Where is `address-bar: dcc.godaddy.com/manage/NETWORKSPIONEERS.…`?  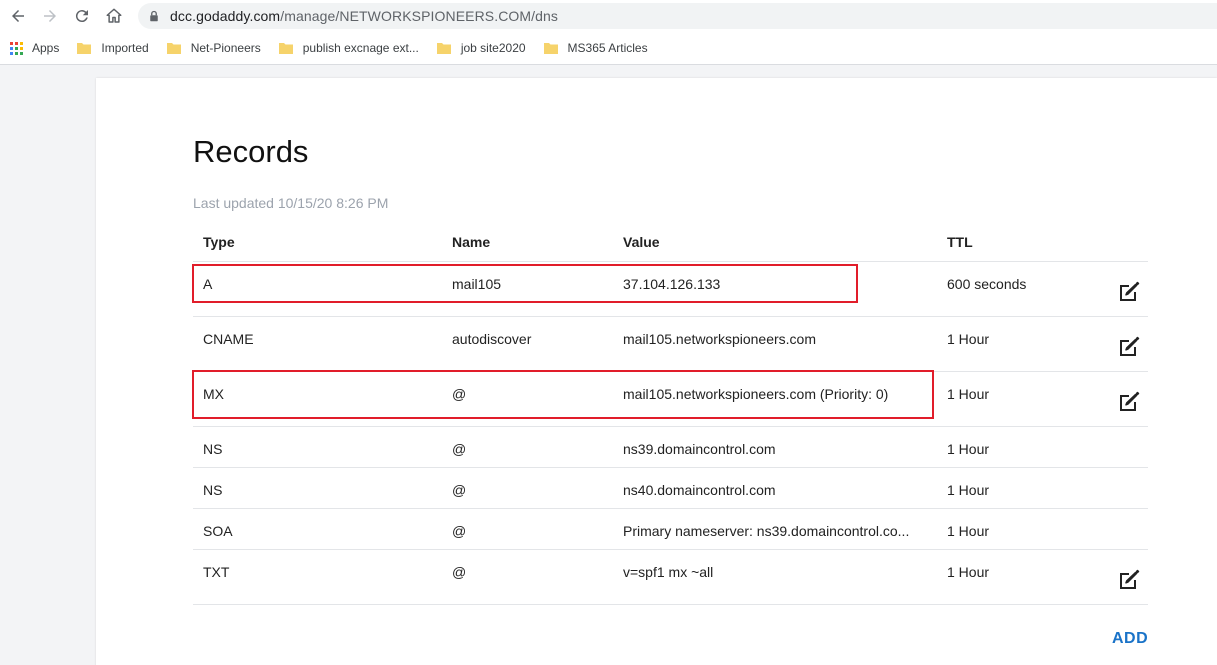 address-bar: dcc.godaddy.com/manage/NETWORKSPIONEERS.… is located at coordinates (677, 16).